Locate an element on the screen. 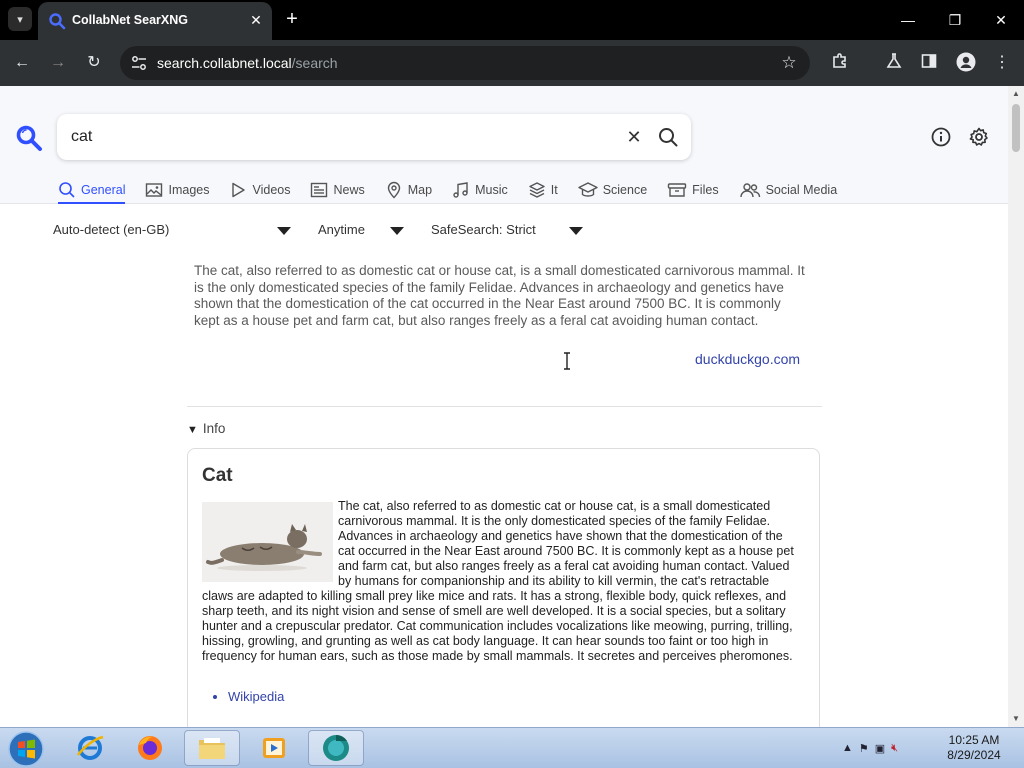 The height and width of the screenshot is (768, 1024). tab-science: Science is located at coordinates (612, 190).